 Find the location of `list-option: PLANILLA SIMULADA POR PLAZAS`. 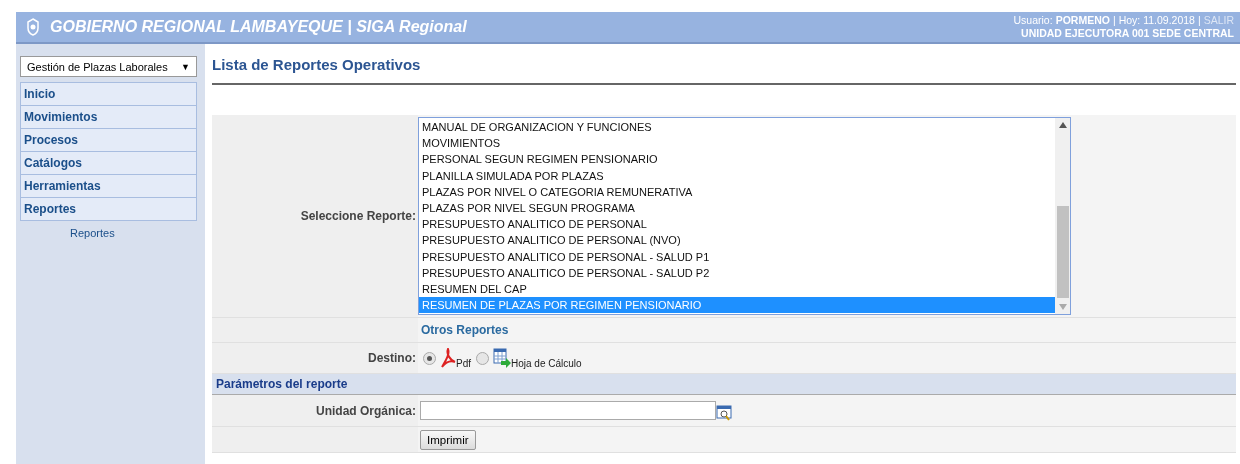

list-option: PLANILLA SIMULADA POR PLAZAS is located at coordinates (737, 175).